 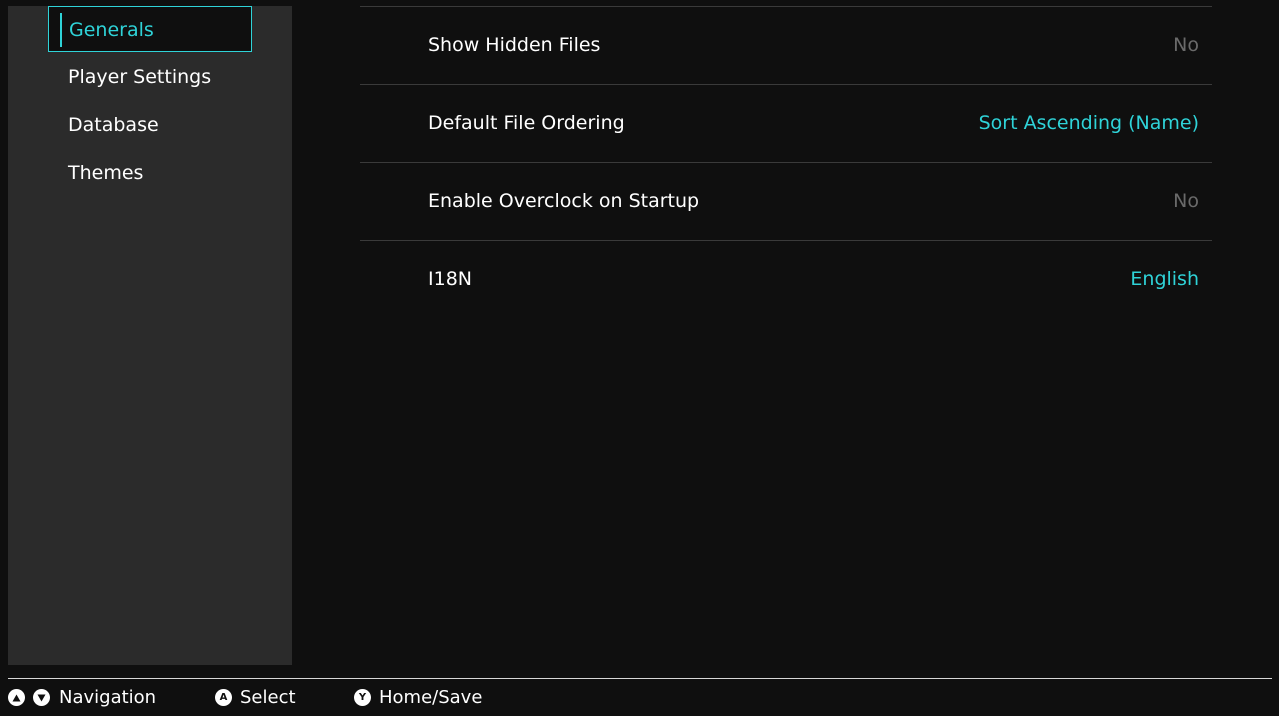 What do you see at coordinates (786, 201) in the screenshot?
I see `setting-row-enable-overclock: Enable Overclock on Startup No` at bounding box center [786, 201].